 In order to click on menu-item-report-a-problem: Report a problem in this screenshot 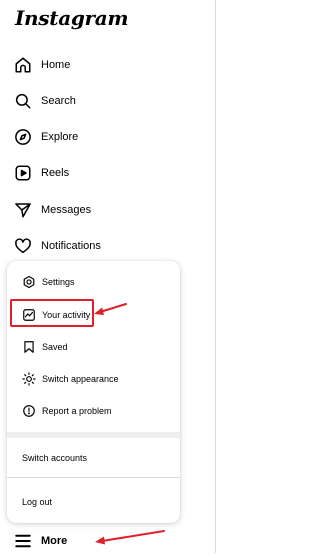, I will do `click(93, 411)`.